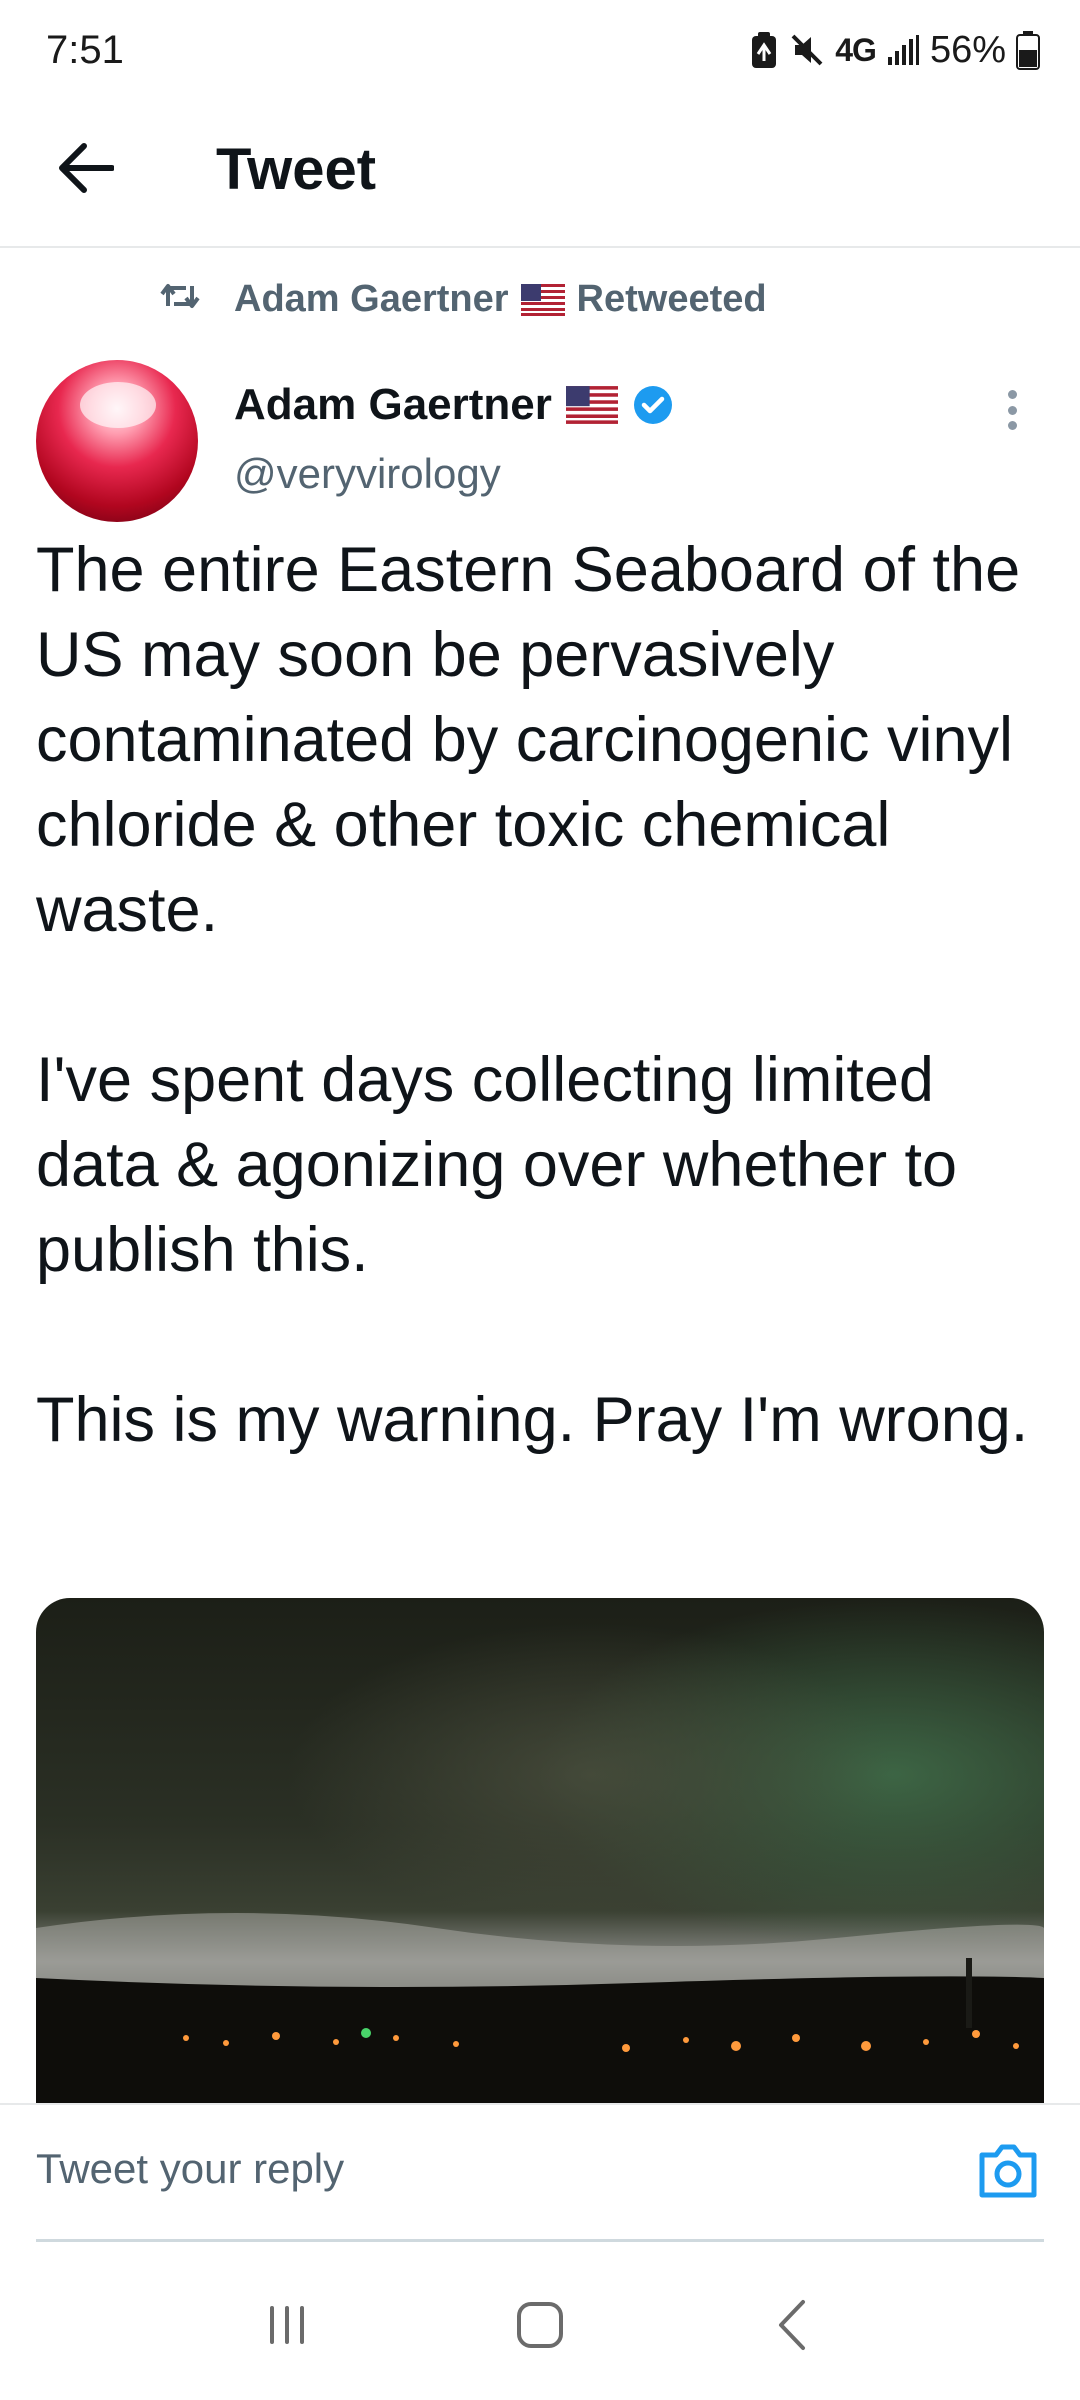  I want to click on recent-apps-icon, so click(286, 2325).